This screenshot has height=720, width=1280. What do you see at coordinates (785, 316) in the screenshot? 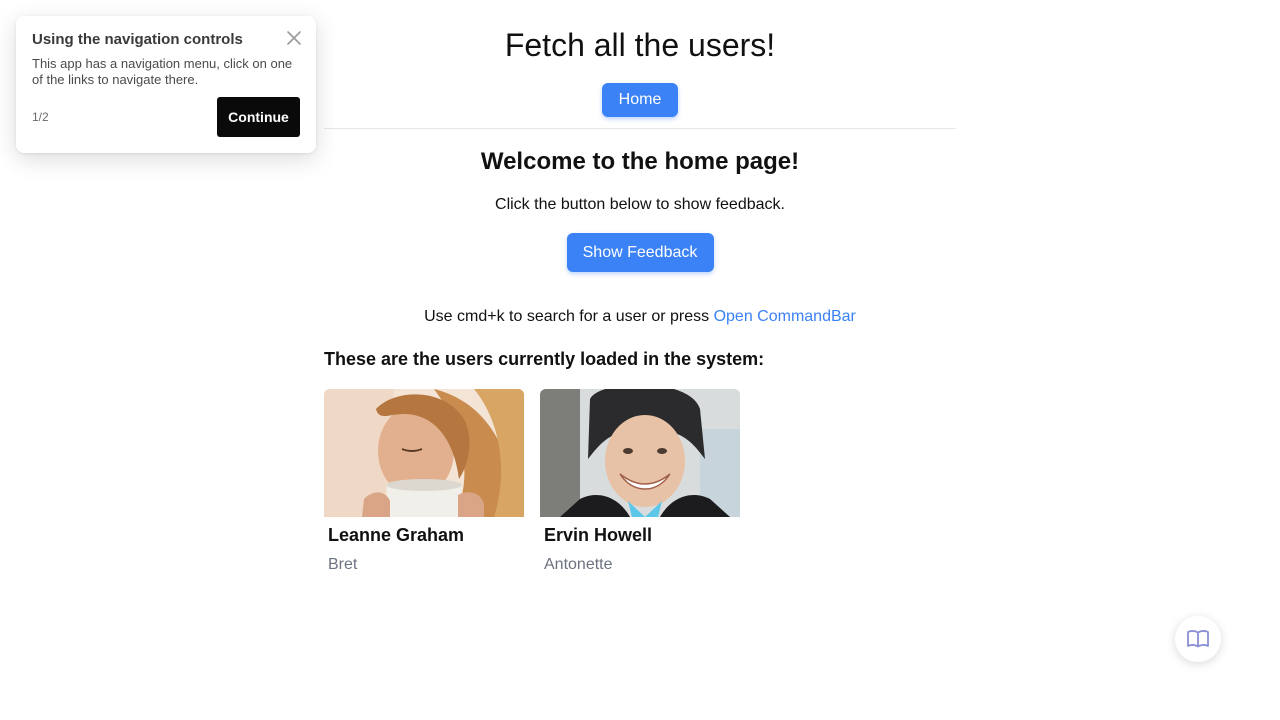
I see `open-commandbar-link: Open CommandBar` at bounding box center [785, 316].